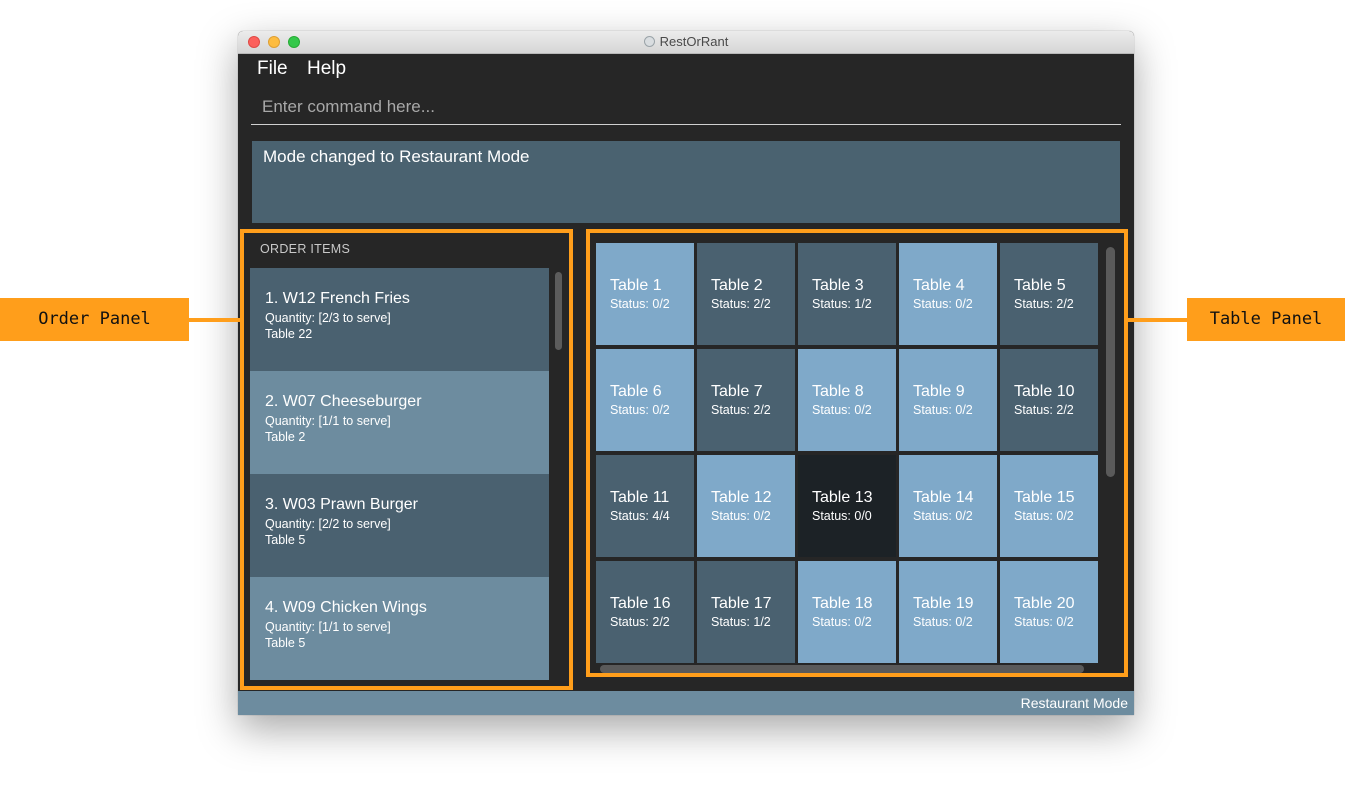  I want to click on order-panel-highlight, so click(406, 459).